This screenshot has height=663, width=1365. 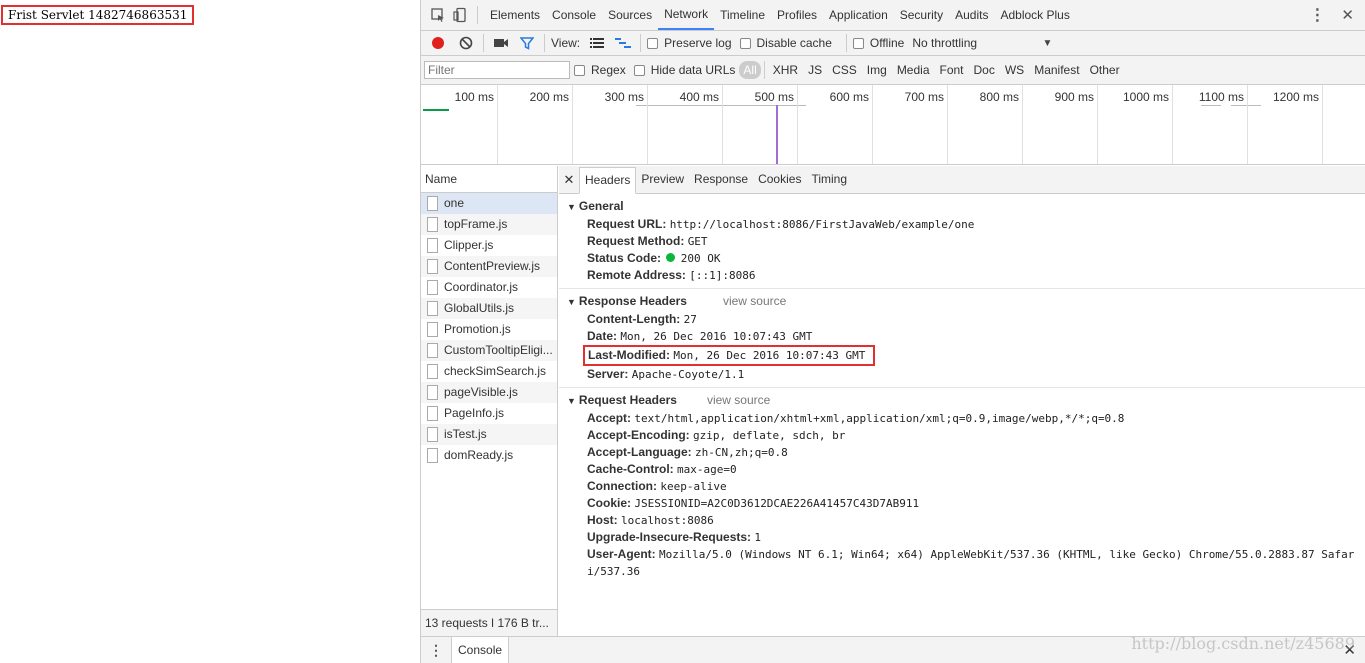 What do you see at coordinates (1056, 70) in the screenshot?
I see `filter-type-manifest: Manifest` at bounding box center [1056, 70].